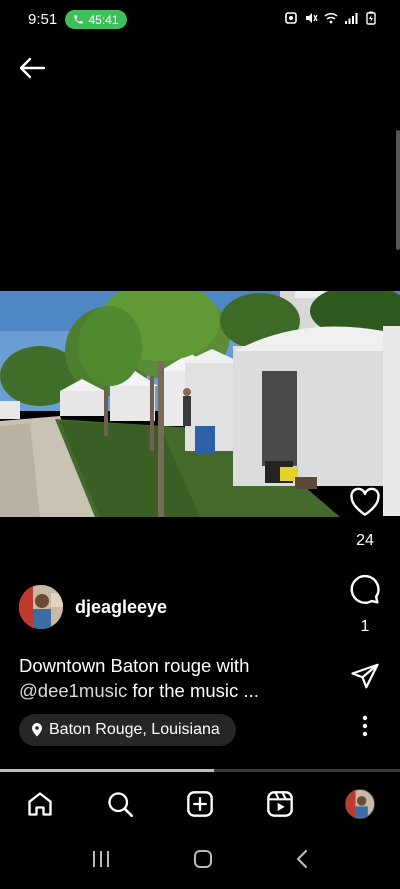 The width and height of the screenshot is (400, 889). I want to click on send-icon, so click(365, 676).